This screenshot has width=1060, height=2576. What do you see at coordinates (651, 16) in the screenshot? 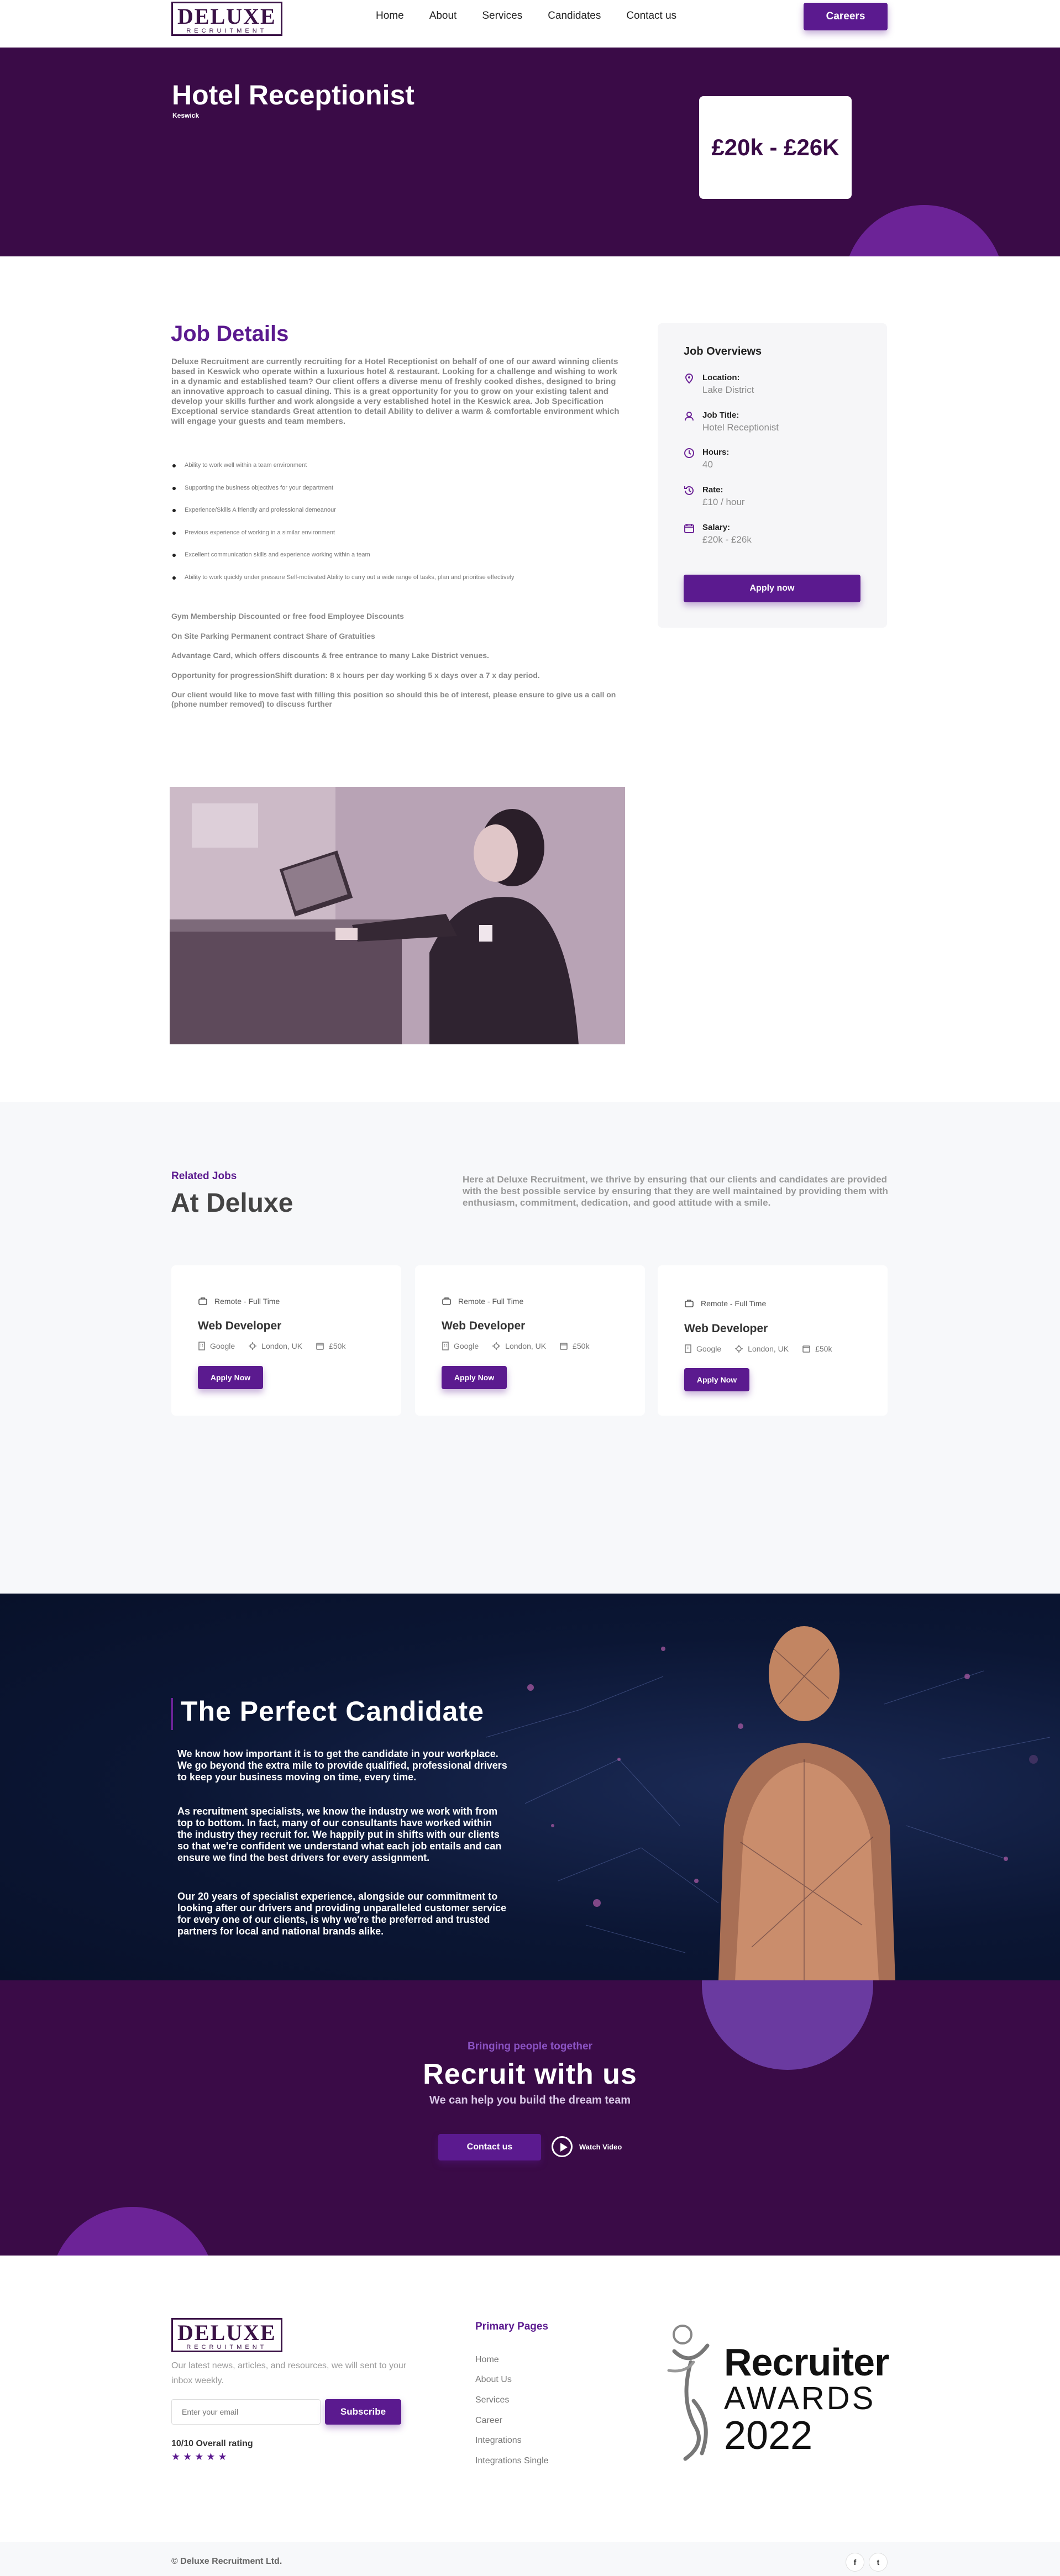
I see `nav-contact: Contact us` at bounding box center [651, 16].